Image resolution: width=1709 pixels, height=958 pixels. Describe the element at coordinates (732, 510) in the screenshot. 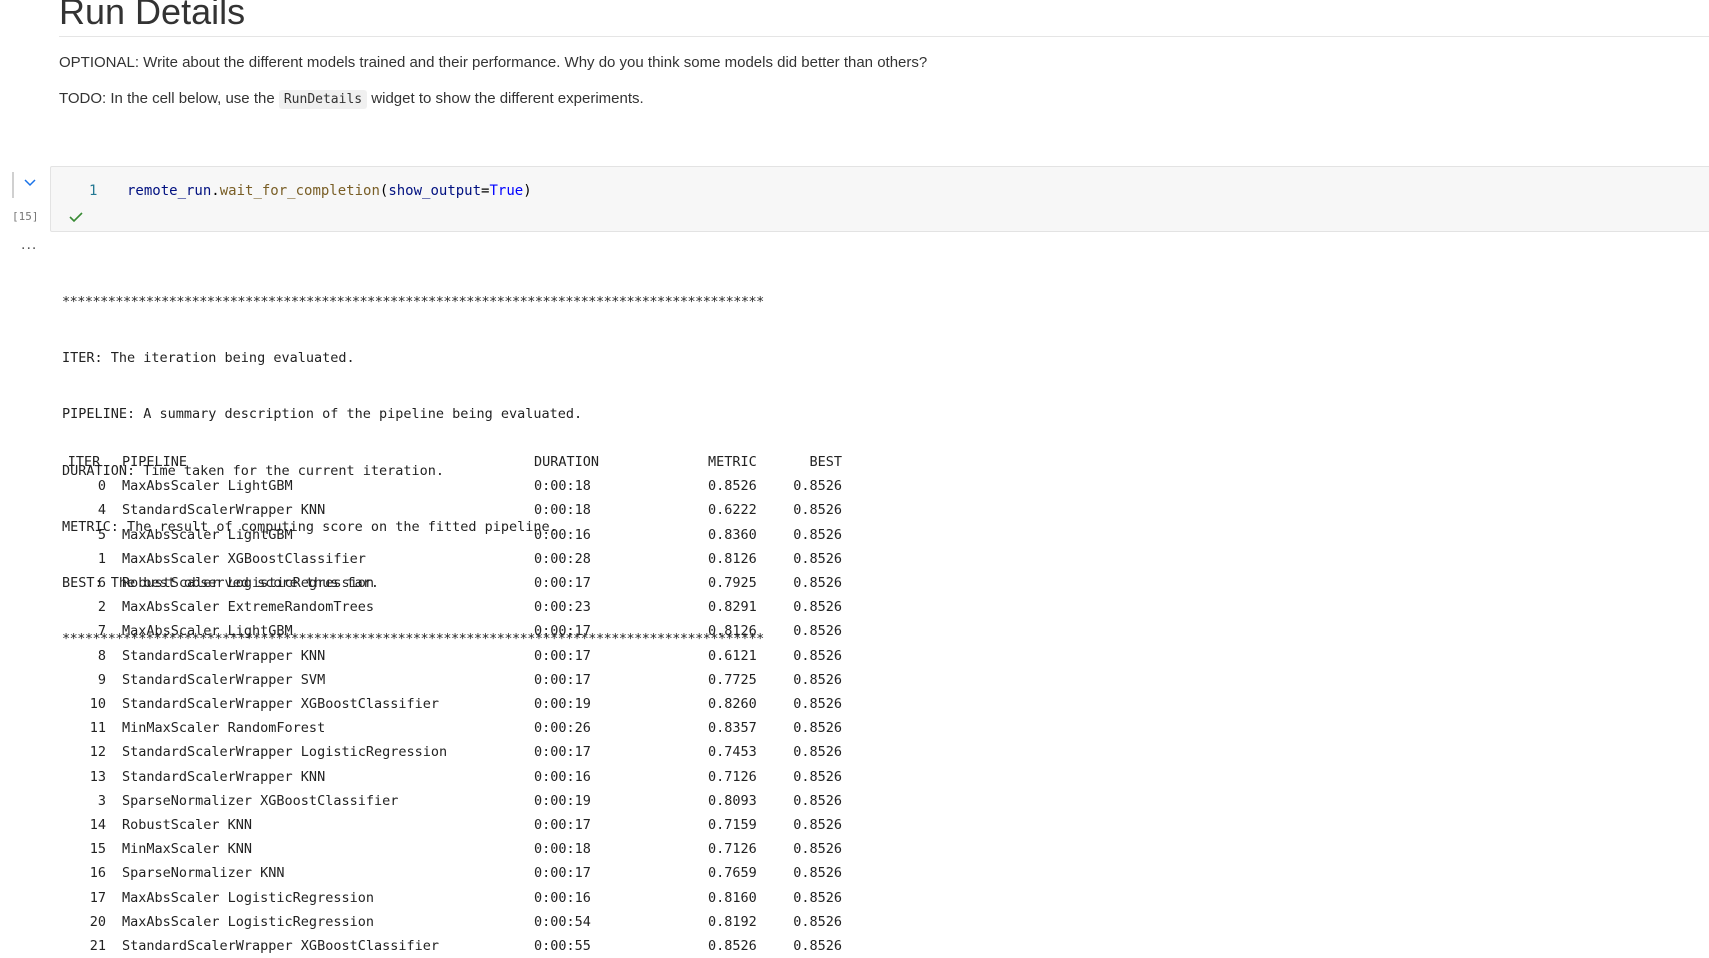

I see `cell-metric: 0.6222` at that location.